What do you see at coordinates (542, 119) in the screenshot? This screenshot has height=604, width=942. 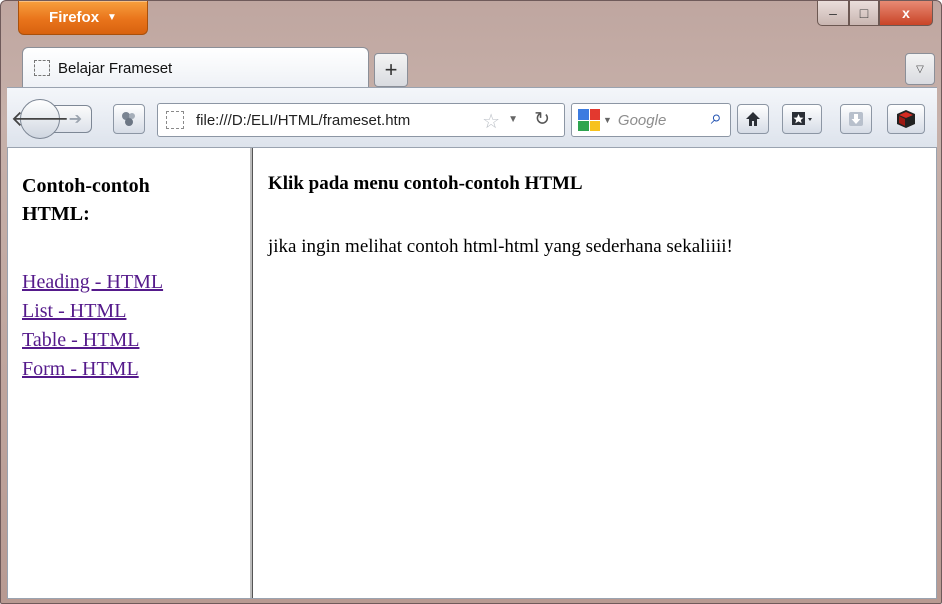 I see `reload-icon: ↻` at bounding box center [542, 119].